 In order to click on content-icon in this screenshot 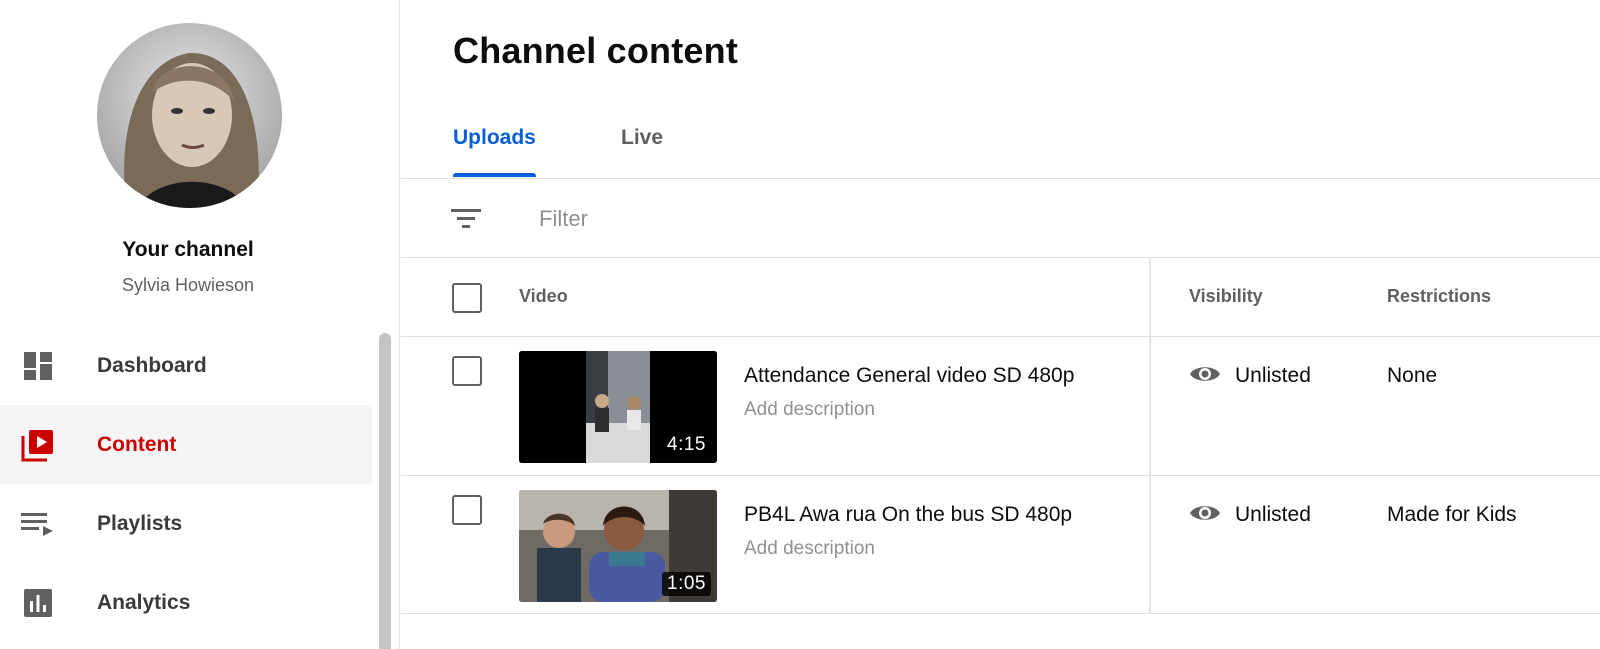, I will do `click(38, 445)`.